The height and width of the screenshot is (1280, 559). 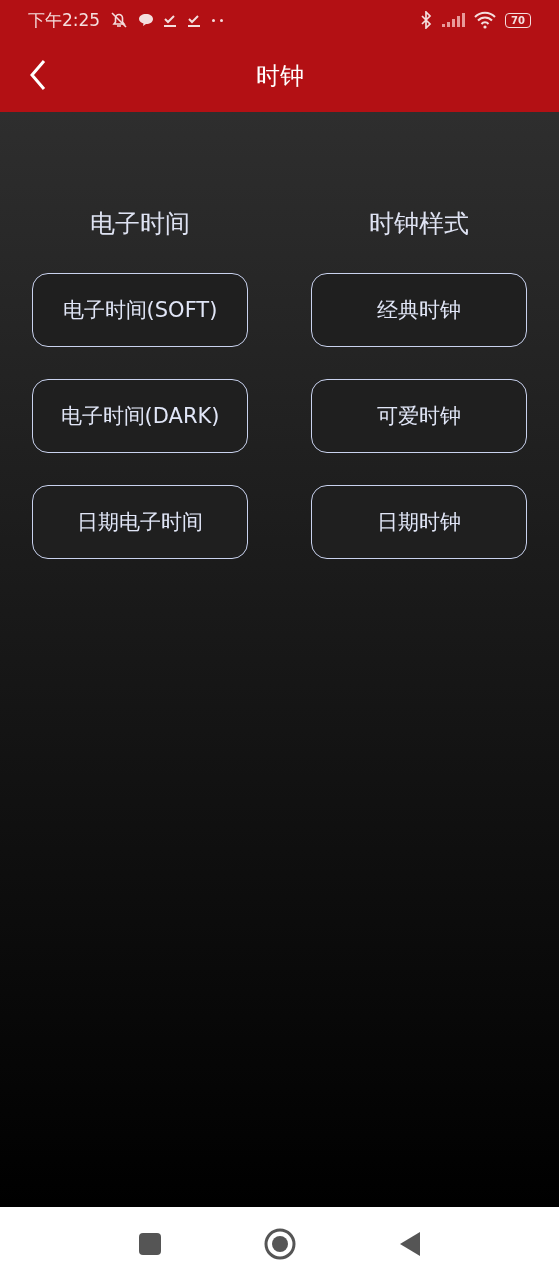 What do you see at coordinates (419, 310) in the screenshot?
I see `clock-style-button: 经典时钟` at bounding box center [419, 310].